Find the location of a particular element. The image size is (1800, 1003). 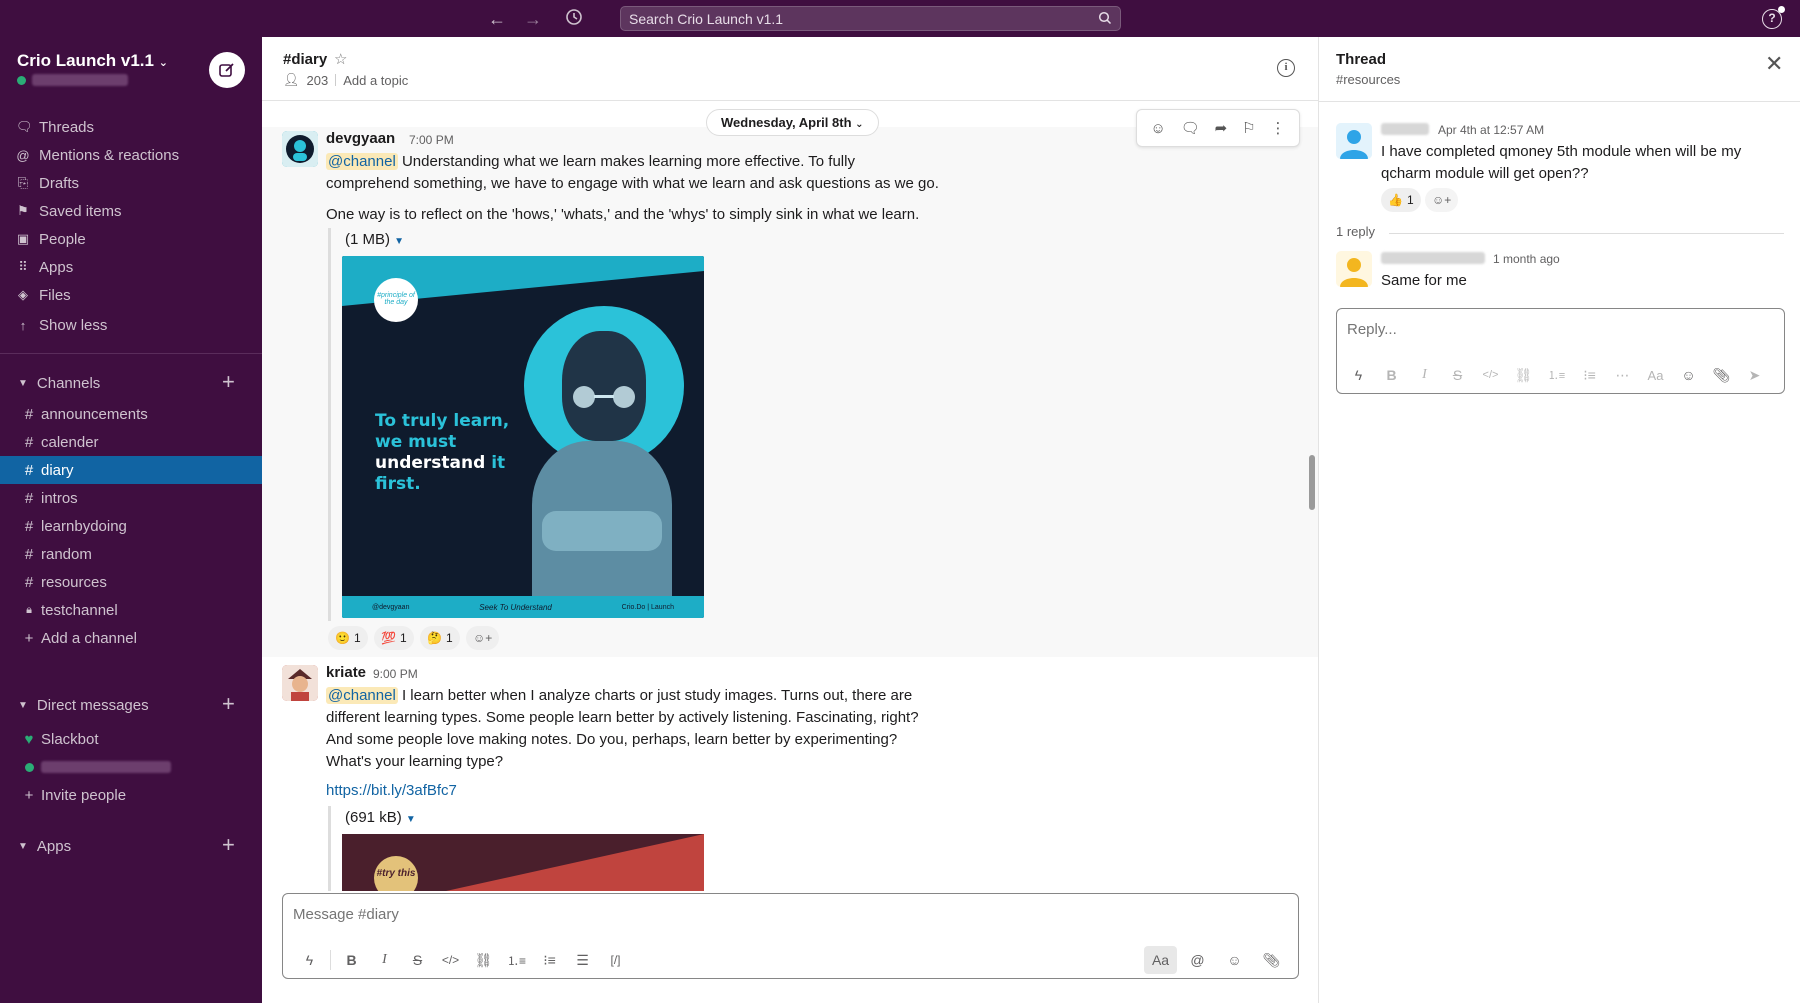

message-link: https://bit.ly/3afBfc7 is located at coordinates (391, 790).